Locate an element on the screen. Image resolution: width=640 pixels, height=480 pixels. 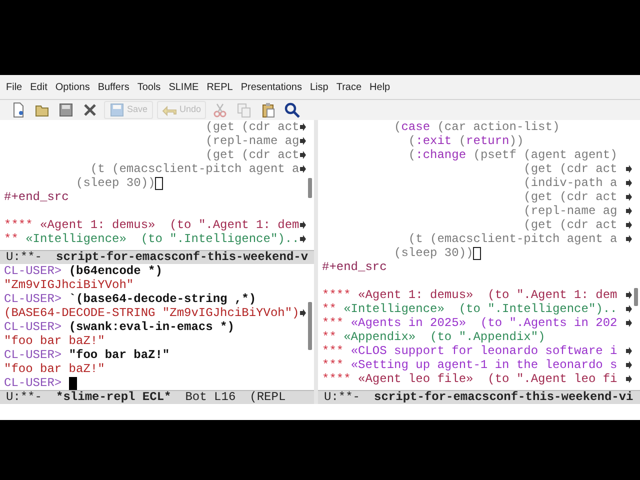
heading-text: «Appendix» (to ".Appendix") is located at coordinates (445, 337).